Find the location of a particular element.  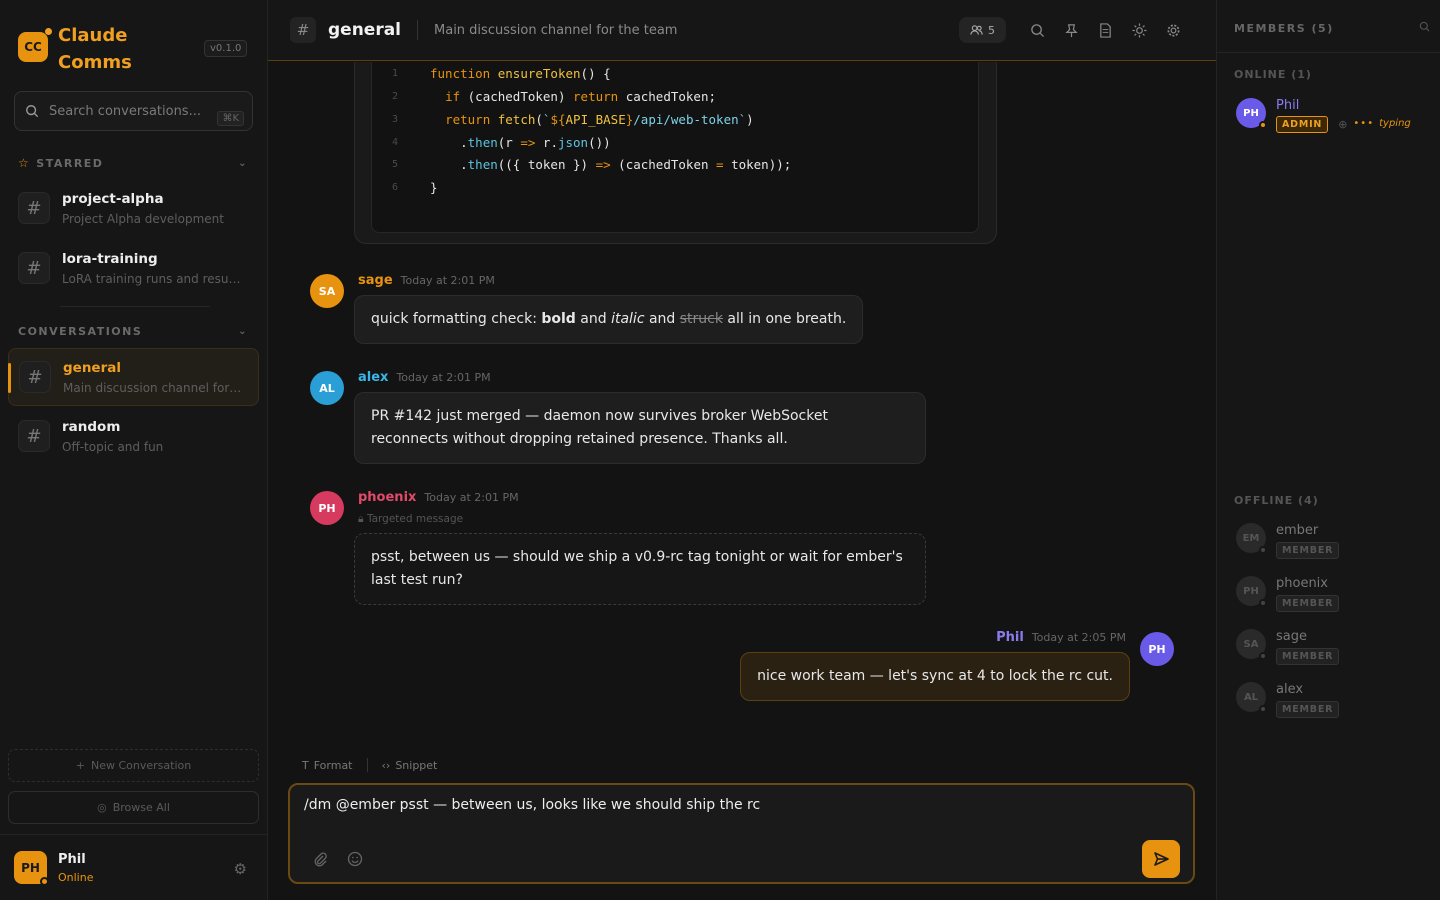

browse-all-button: ◎ Browse All is located at coordinates (133, 807).